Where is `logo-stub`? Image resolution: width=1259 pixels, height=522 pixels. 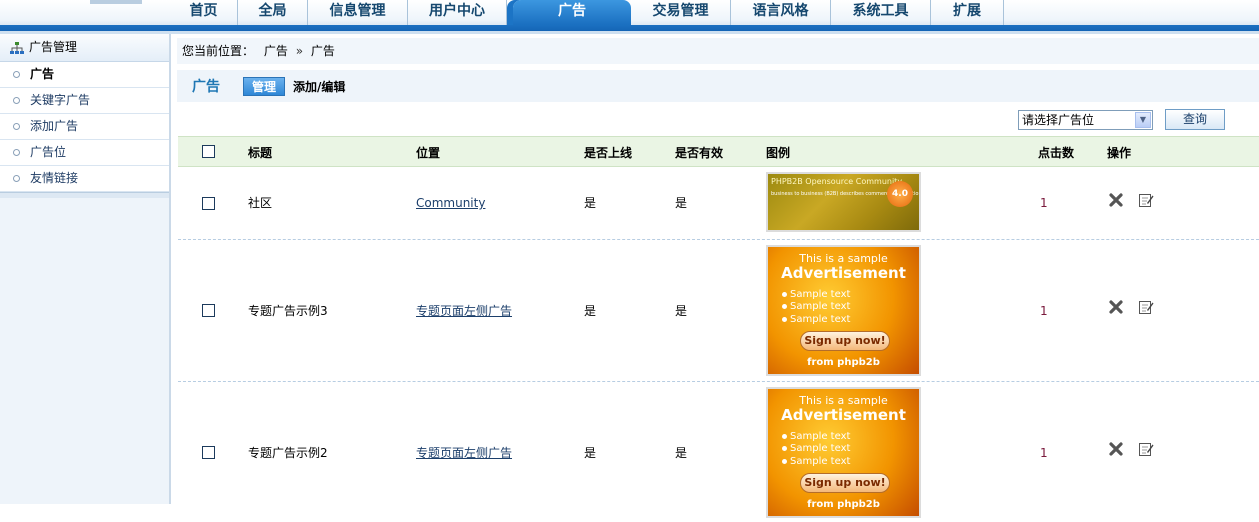
logo-stub is located at coordinates (116, 2).